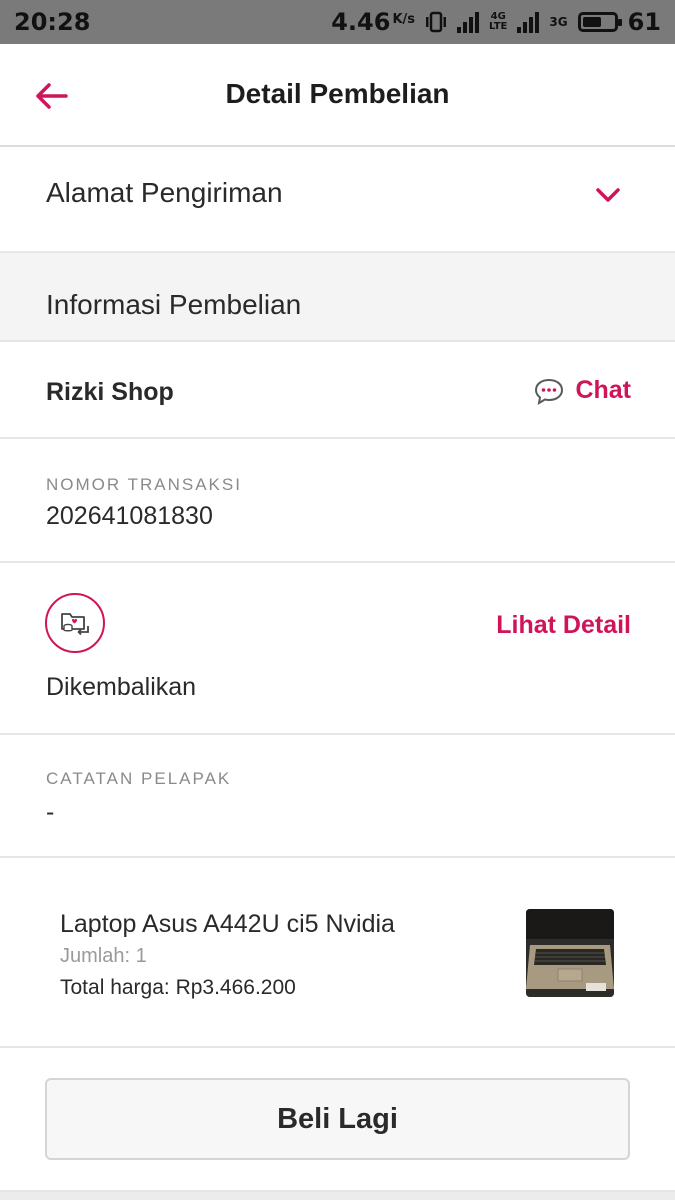 The image size is (675, 1200). I want to click on shipping-address-row: Alamat Pengiriman, so click(337, 201).